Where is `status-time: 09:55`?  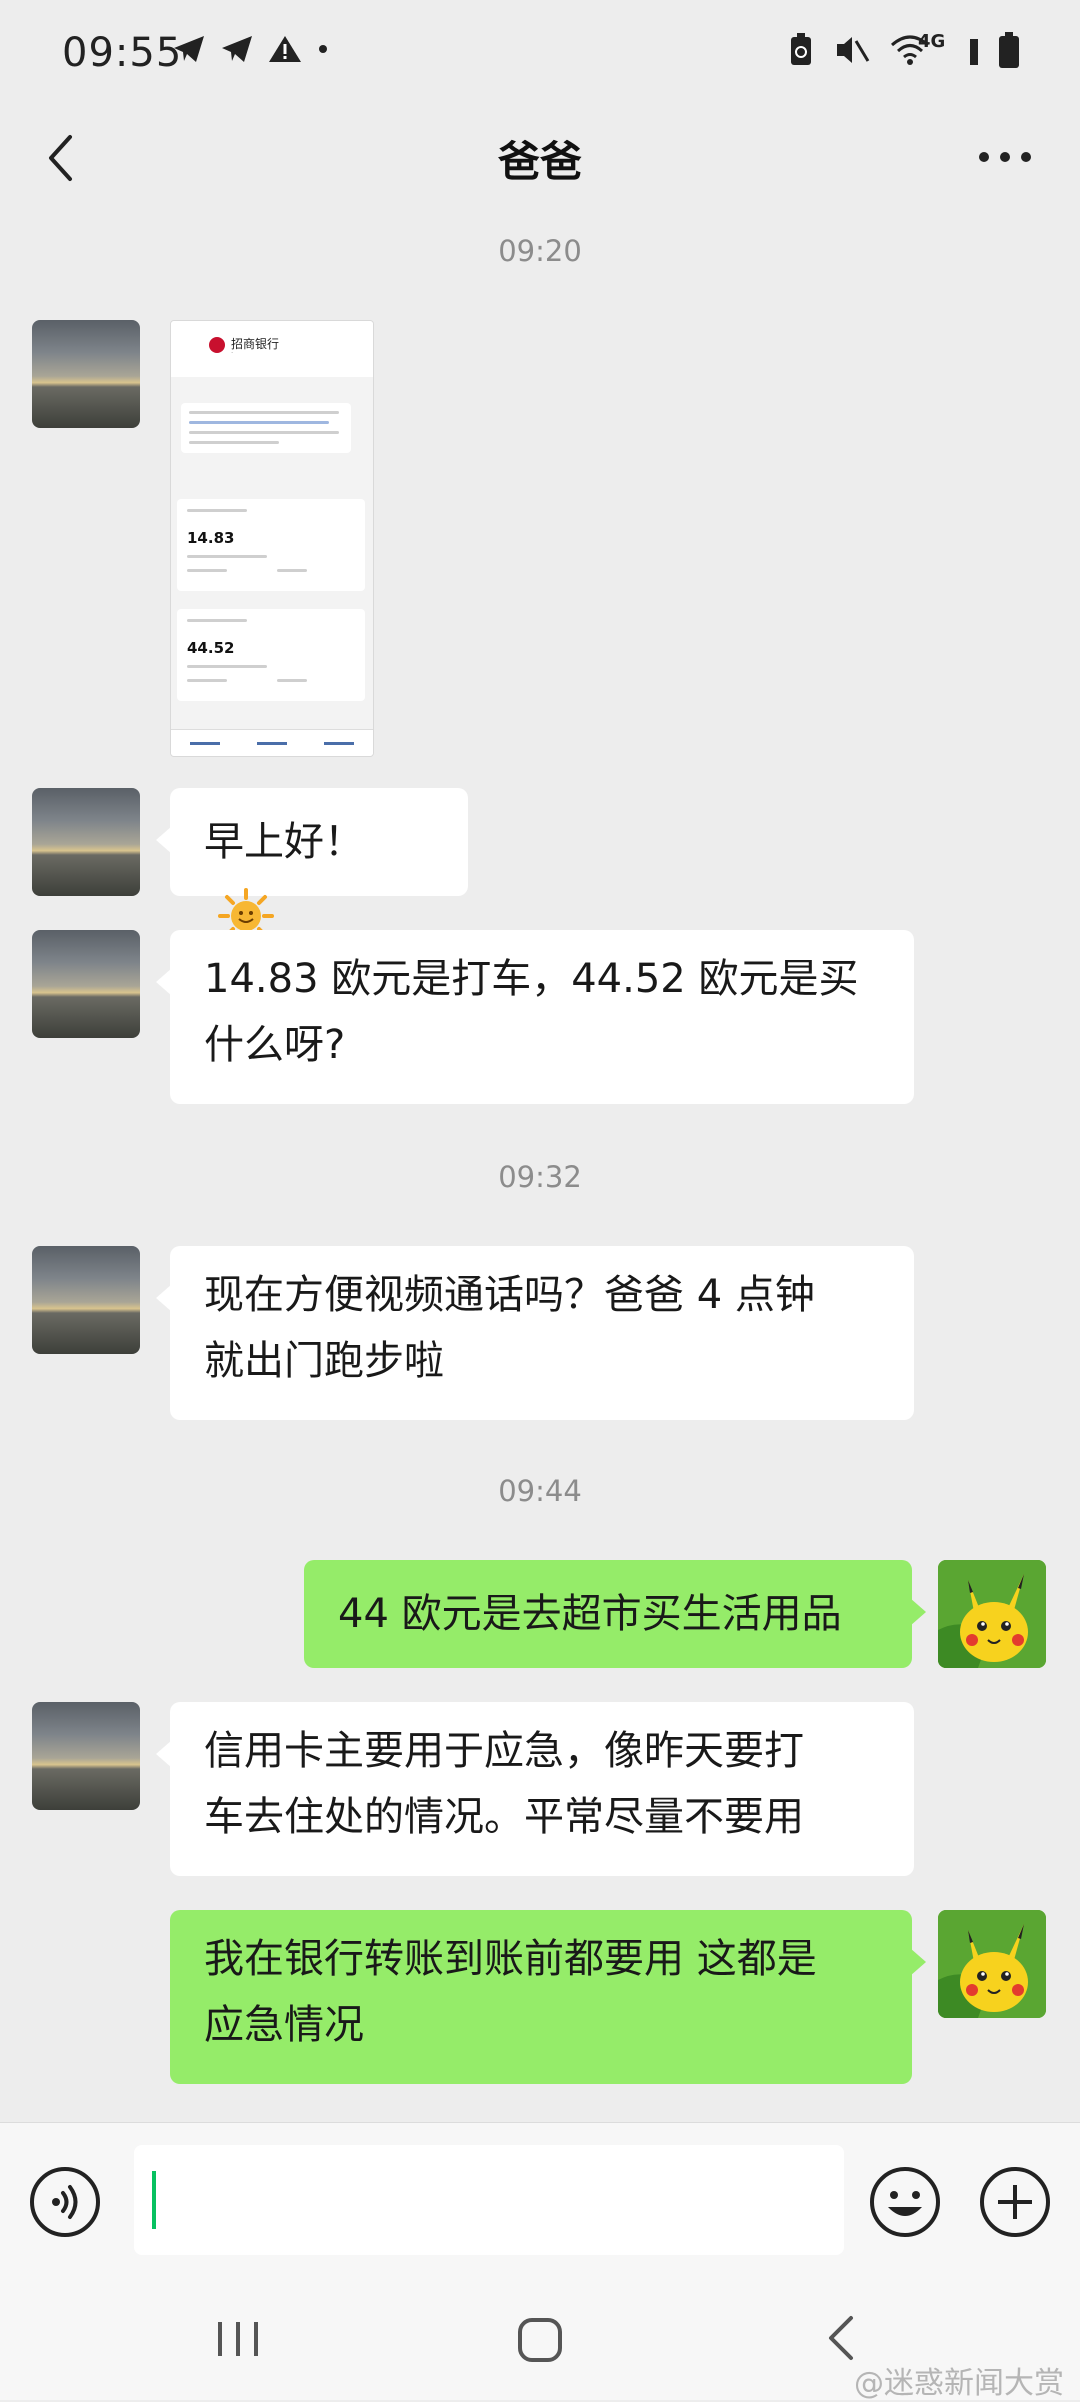
status-time: 09:55 is located at coordinates (122, 53).